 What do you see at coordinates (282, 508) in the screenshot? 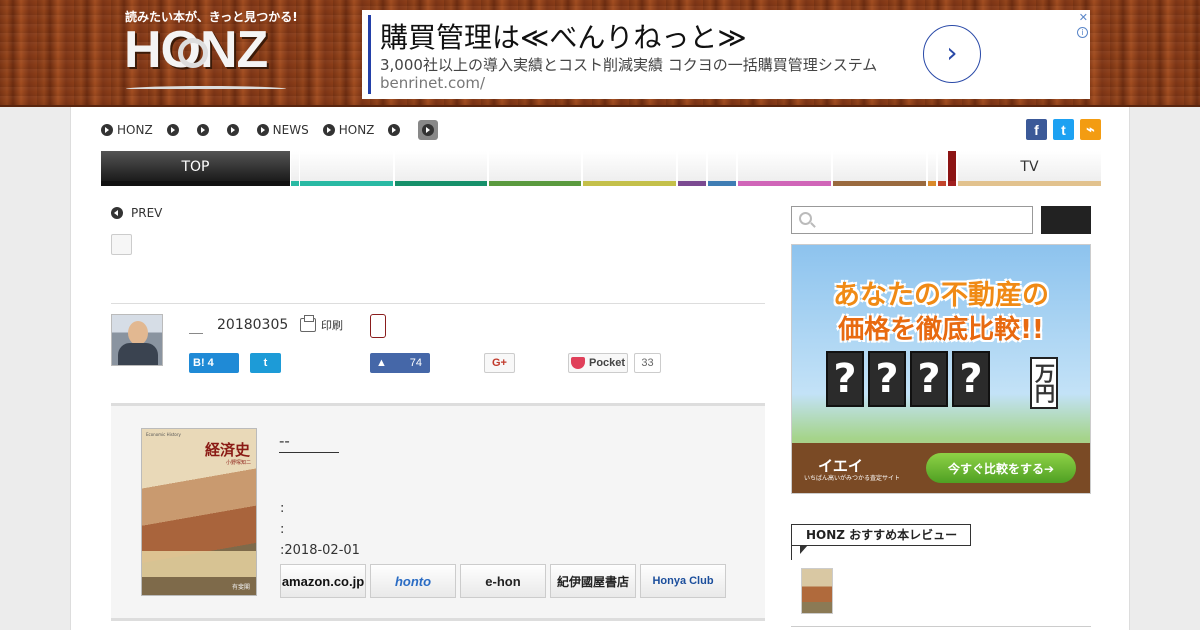
I see `book-meta-author: :` at bounding box center [282, 508].